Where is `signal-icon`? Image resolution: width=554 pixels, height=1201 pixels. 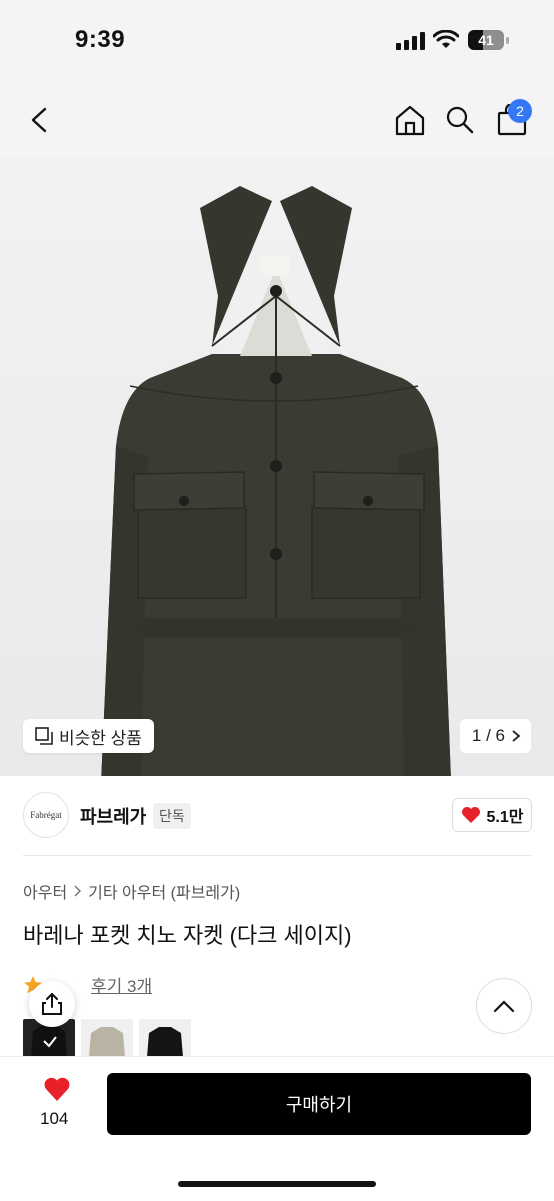
signal-icon is located at coordinates (410, 41).